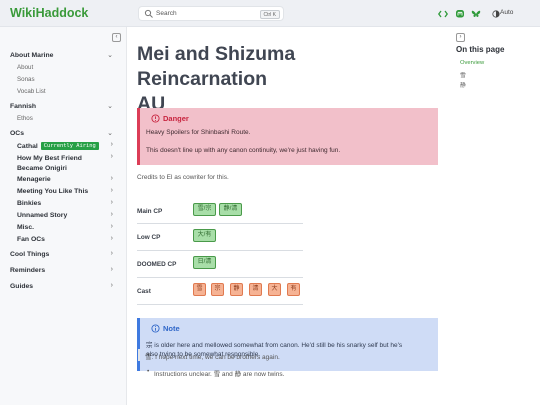 Image resolution: width=540 pixels, height=405 pixels. I want to click on sidebar-section-guides: Guides, so click(21, 286).